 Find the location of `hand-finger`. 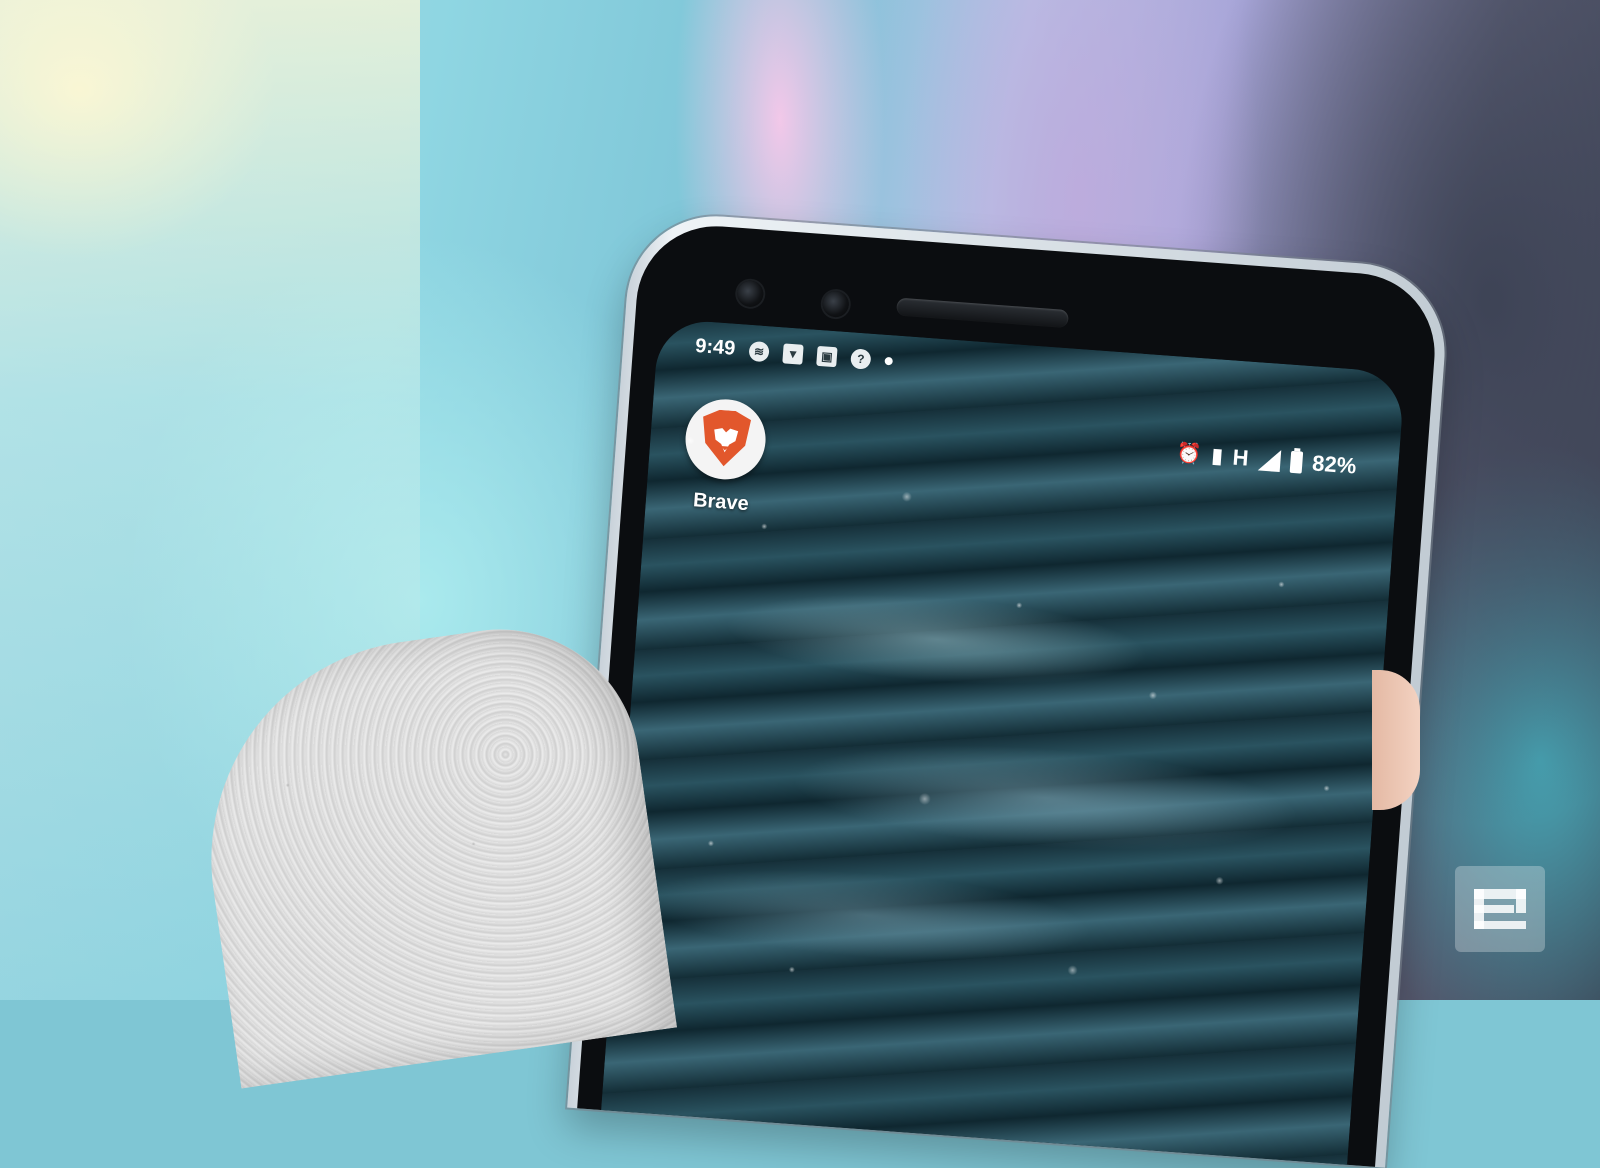

hand-finger is located at coordinates (1396, 740).